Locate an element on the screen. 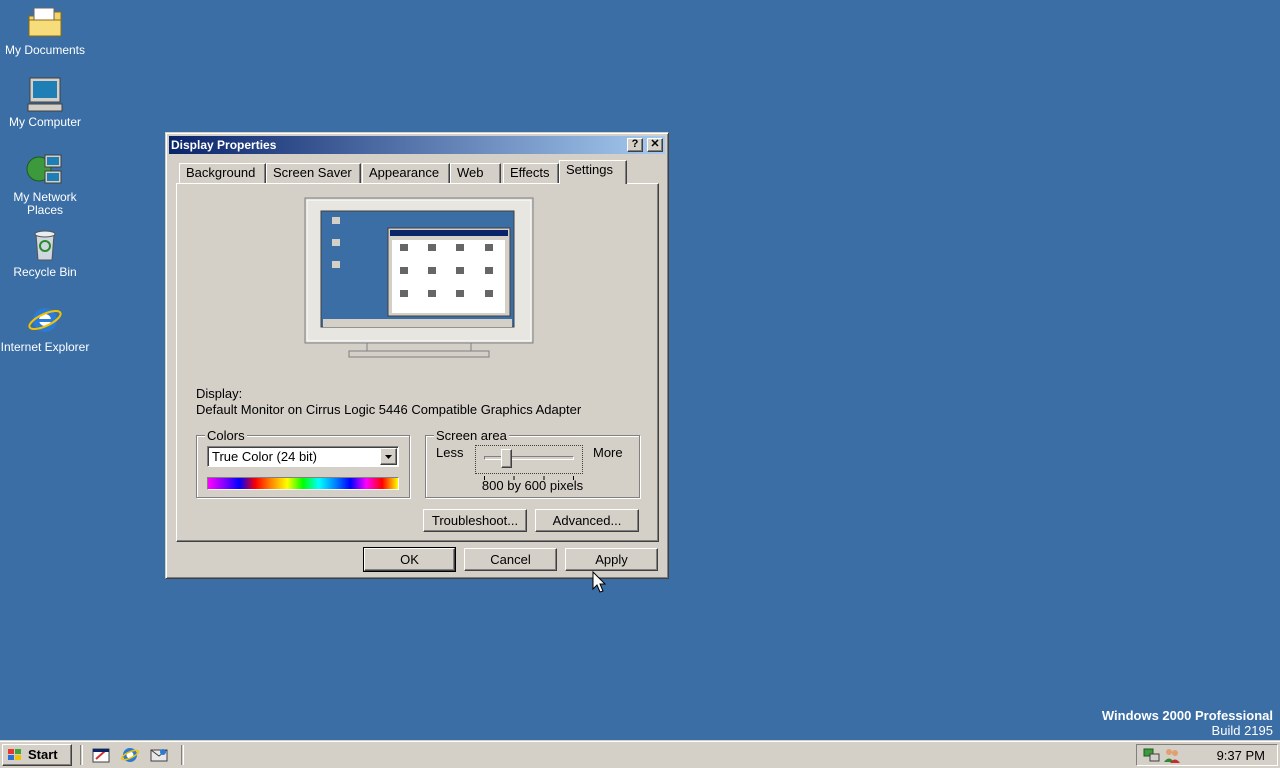 This screenshot has height=768, width=1280. network-tray-icon is located at coordinates (1152, 755).